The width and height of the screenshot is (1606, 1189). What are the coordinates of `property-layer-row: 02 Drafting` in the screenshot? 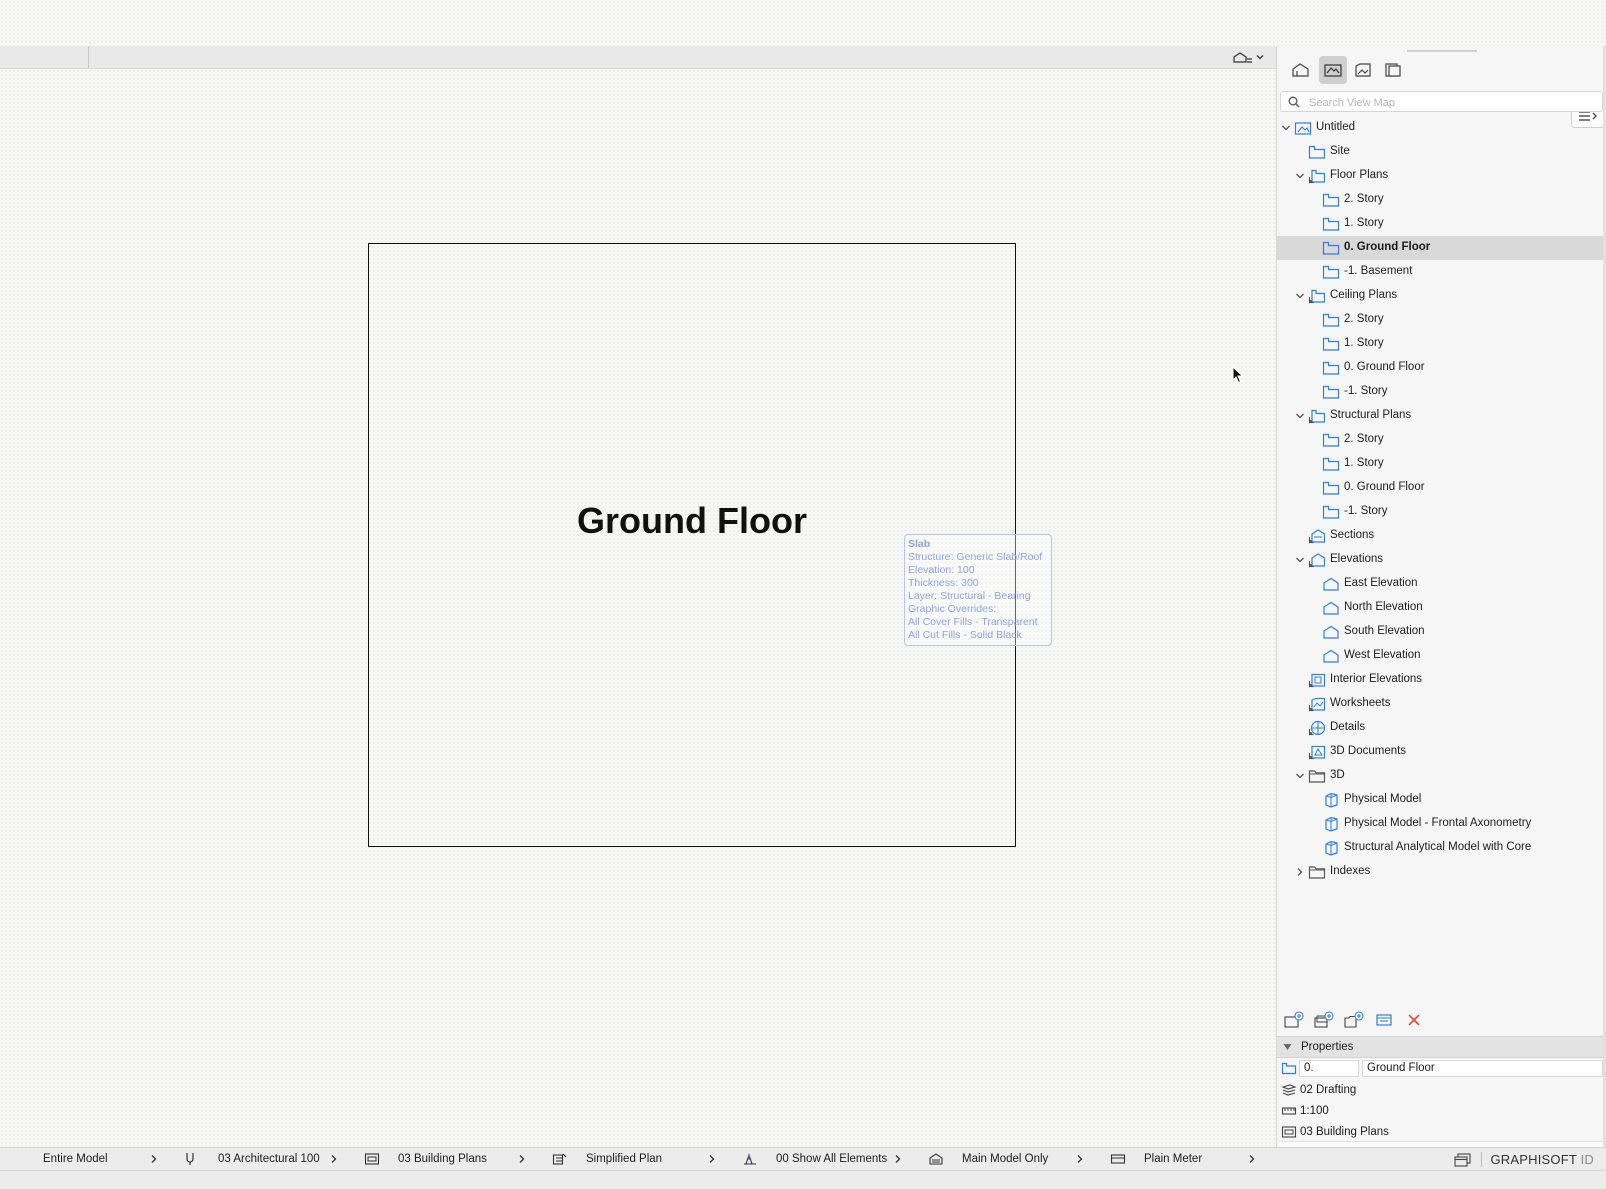 It's located at (1441, 1090).